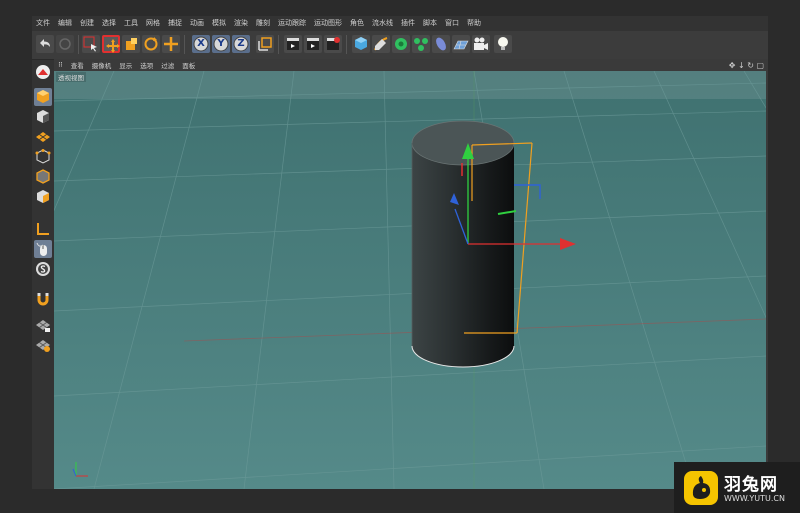 This screenshot has height=513, width=800. What do you see at coordinates (430, 23) in the screenshot?
I see `menu-script: 脚本` at bounding box center [430, 23].